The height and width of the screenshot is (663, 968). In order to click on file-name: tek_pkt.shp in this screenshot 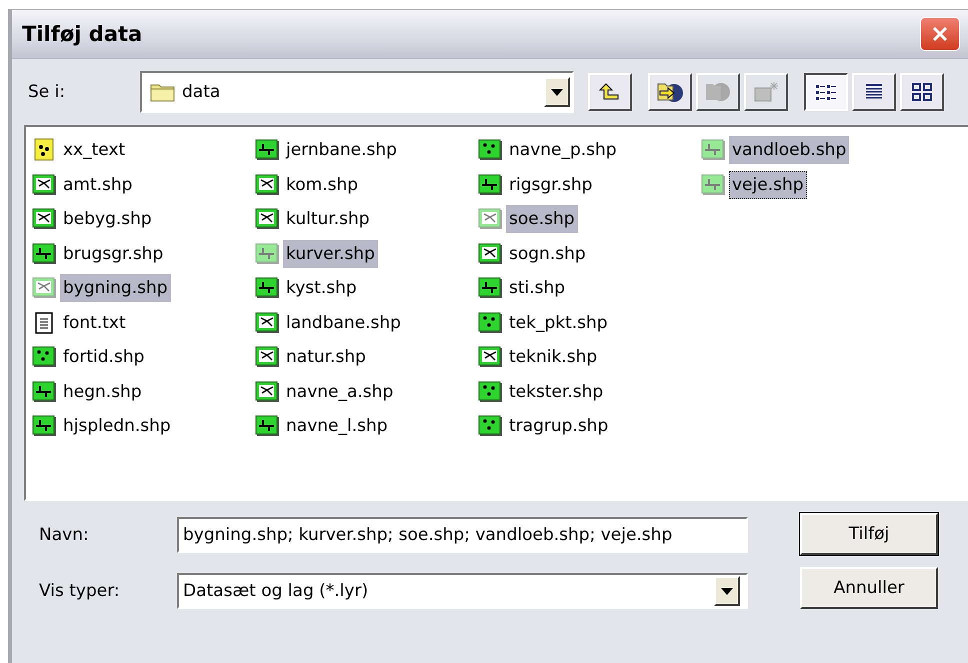, I will do `click(558, 322)`.